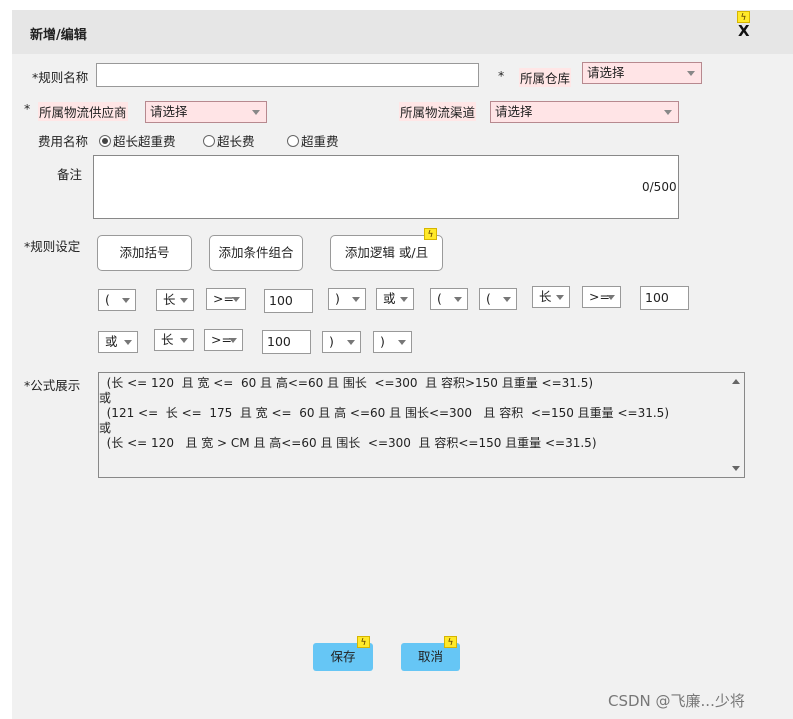  What do you see at coordinates (545, 77) in the screenshot?
I see `warehouse-label: 所属仓库` at bounding box center [545, 77].